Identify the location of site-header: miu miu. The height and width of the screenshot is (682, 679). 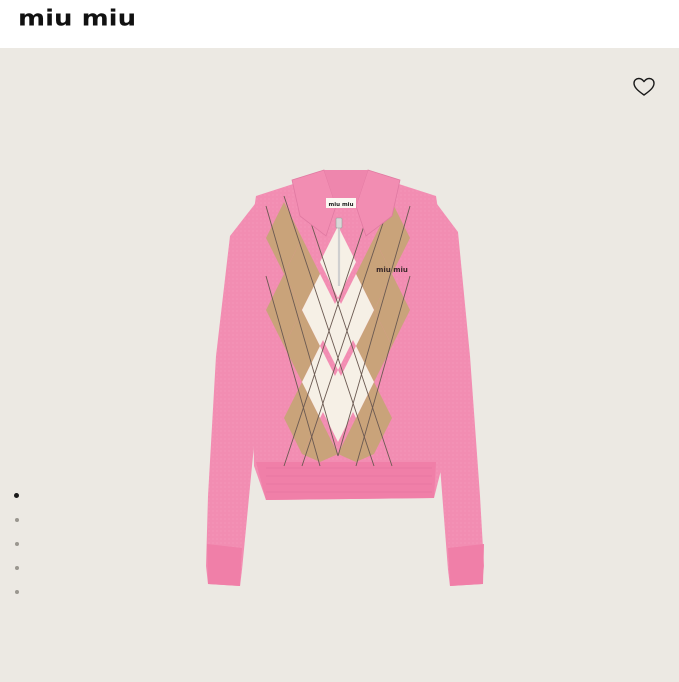
(339, 24).